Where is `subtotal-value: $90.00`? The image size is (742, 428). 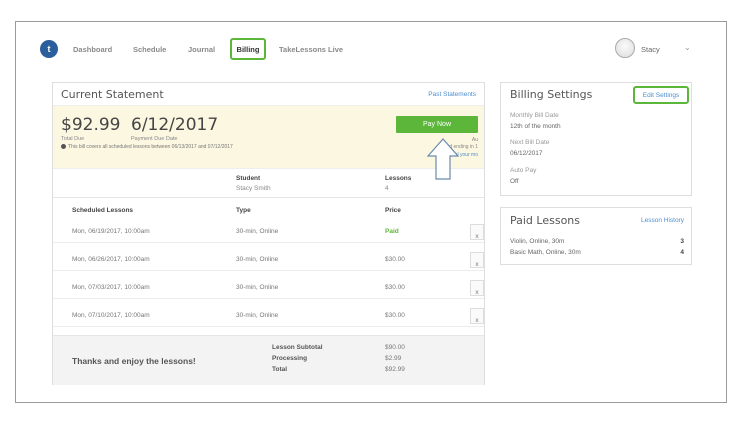
subtotal-value: $90.00 is located at coordinates (395, 347).